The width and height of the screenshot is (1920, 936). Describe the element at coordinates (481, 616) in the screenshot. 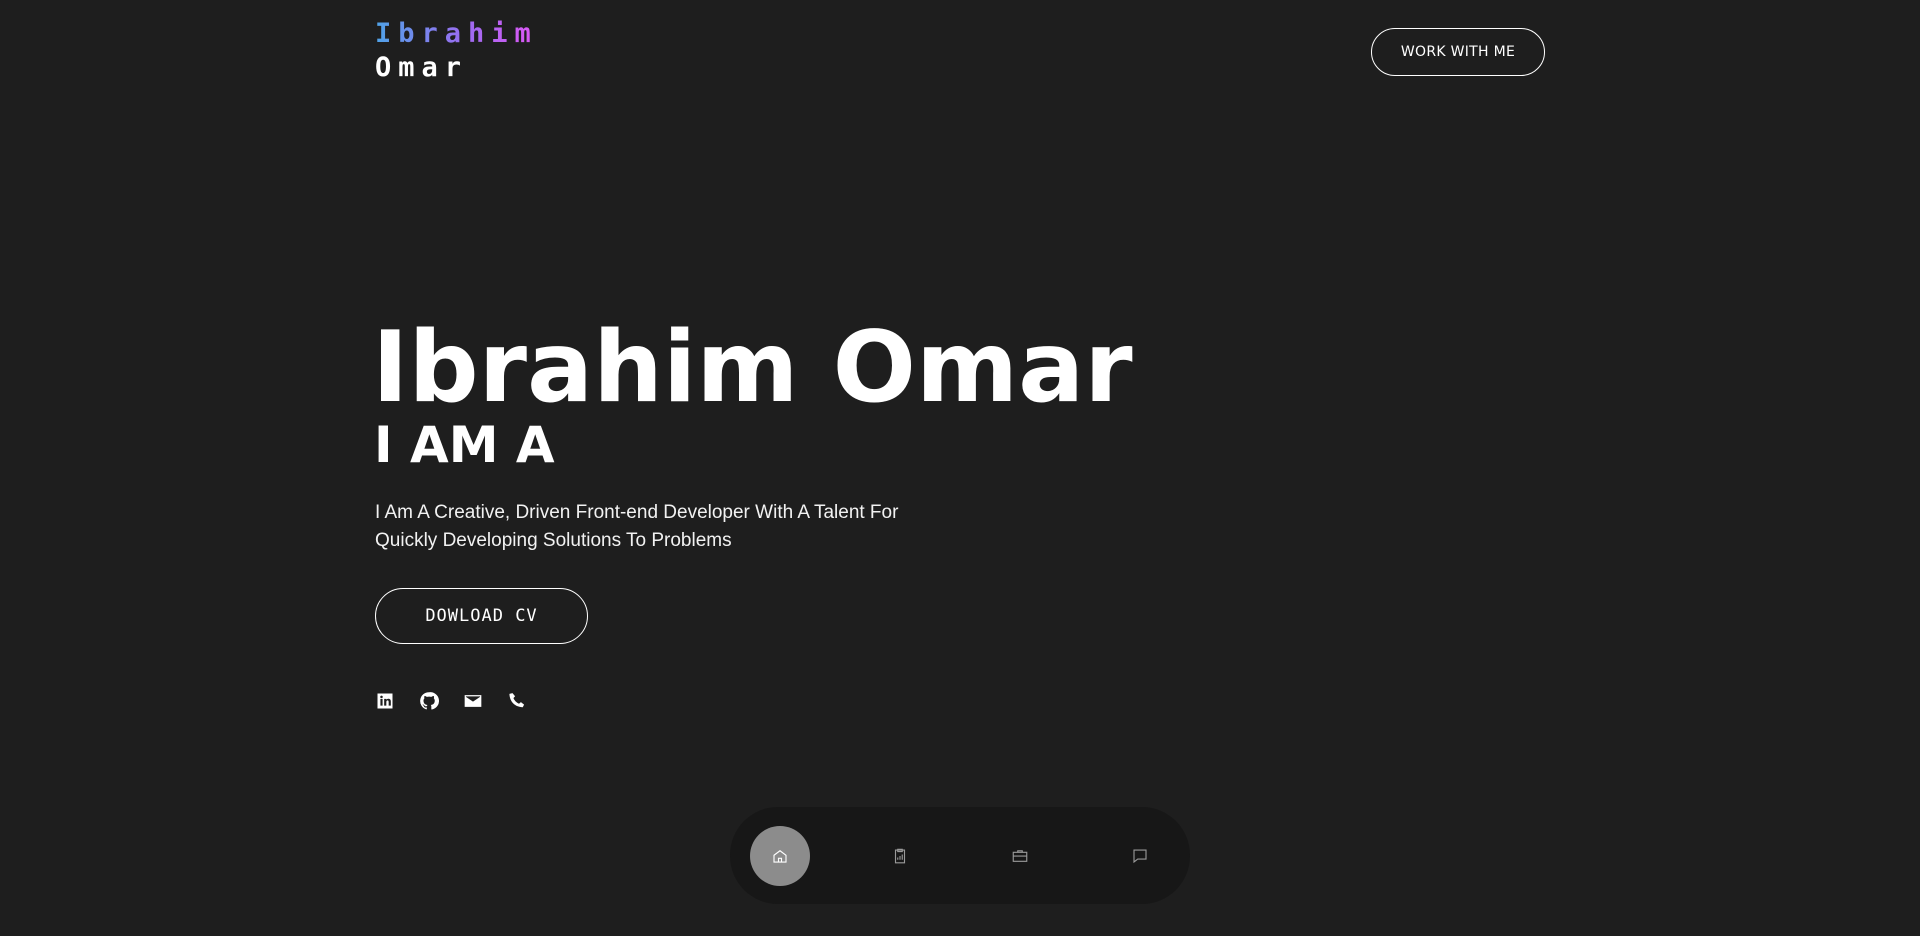

I see `download-cv-button: DOWLOAD CV` at that location.